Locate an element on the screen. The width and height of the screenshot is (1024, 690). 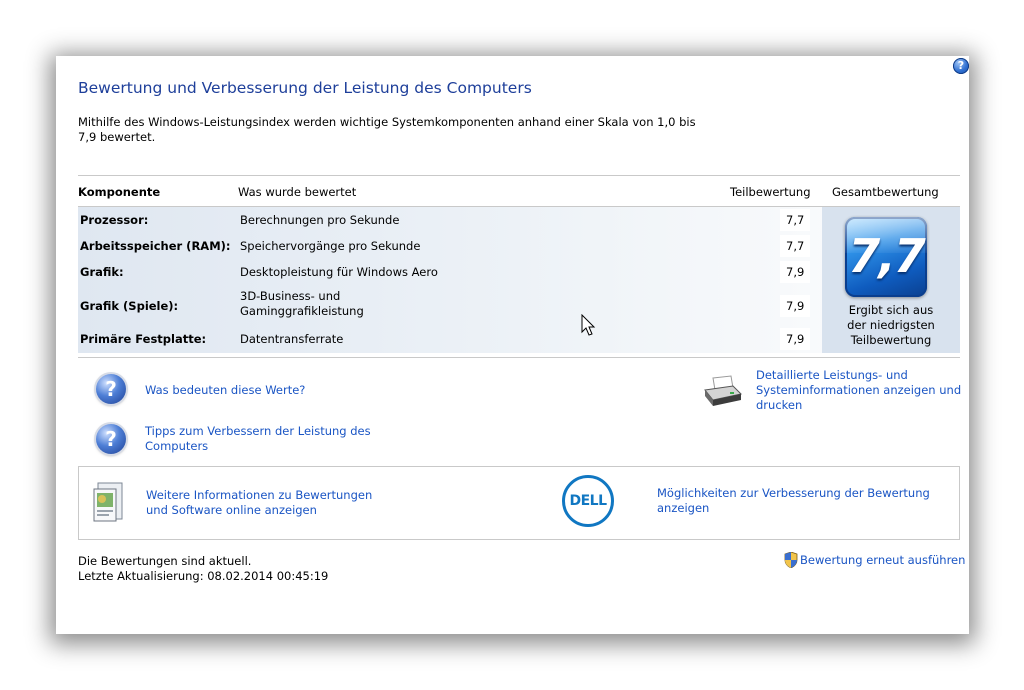
mouse-cursor-icon is located at coordinates (588, 325).